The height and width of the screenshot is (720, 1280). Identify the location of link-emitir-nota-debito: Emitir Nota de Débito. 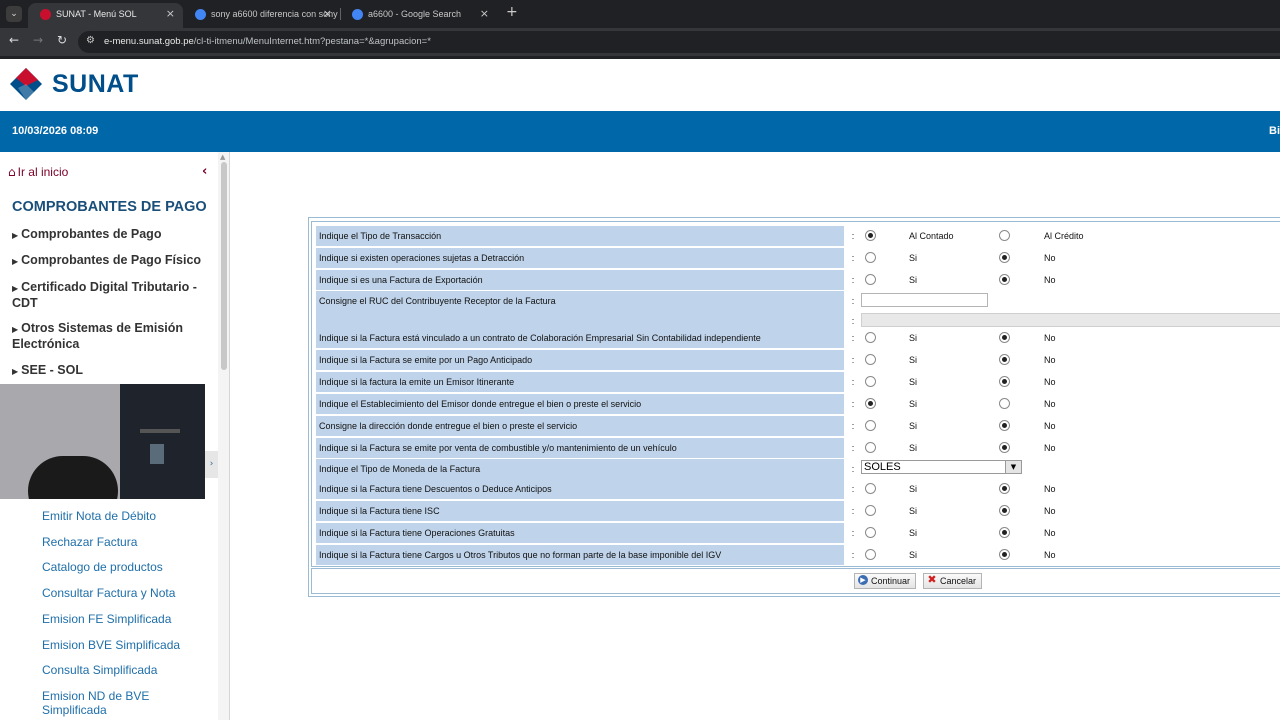
(127, 516).